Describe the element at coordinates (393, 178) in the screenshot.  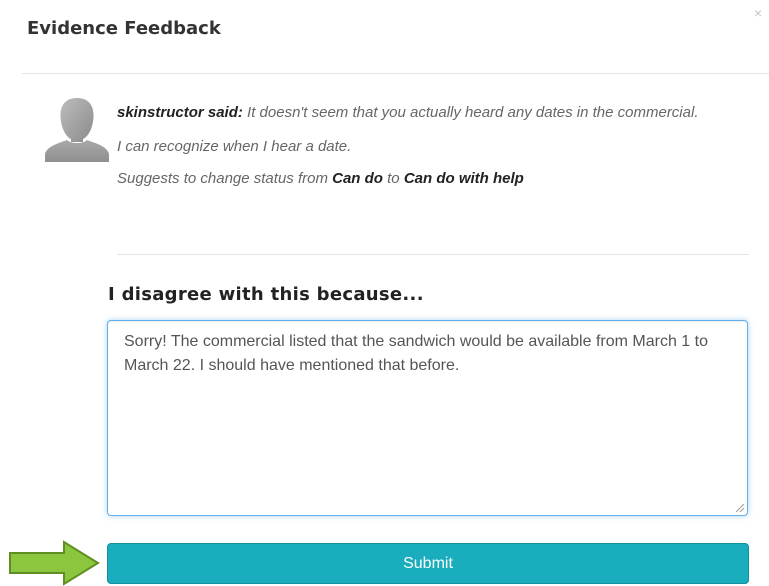
I see `suggestion-to-word: to` at that location.